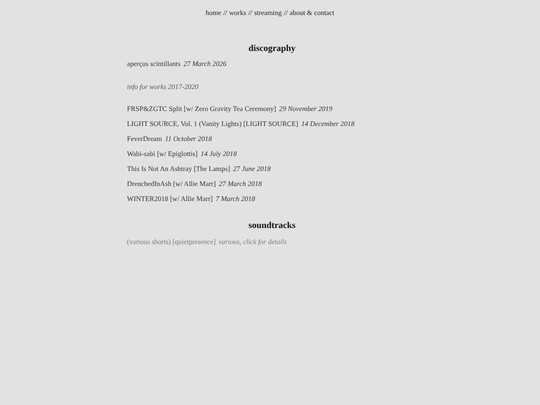  I want to click on section-heading: discography, so click(272, 48).